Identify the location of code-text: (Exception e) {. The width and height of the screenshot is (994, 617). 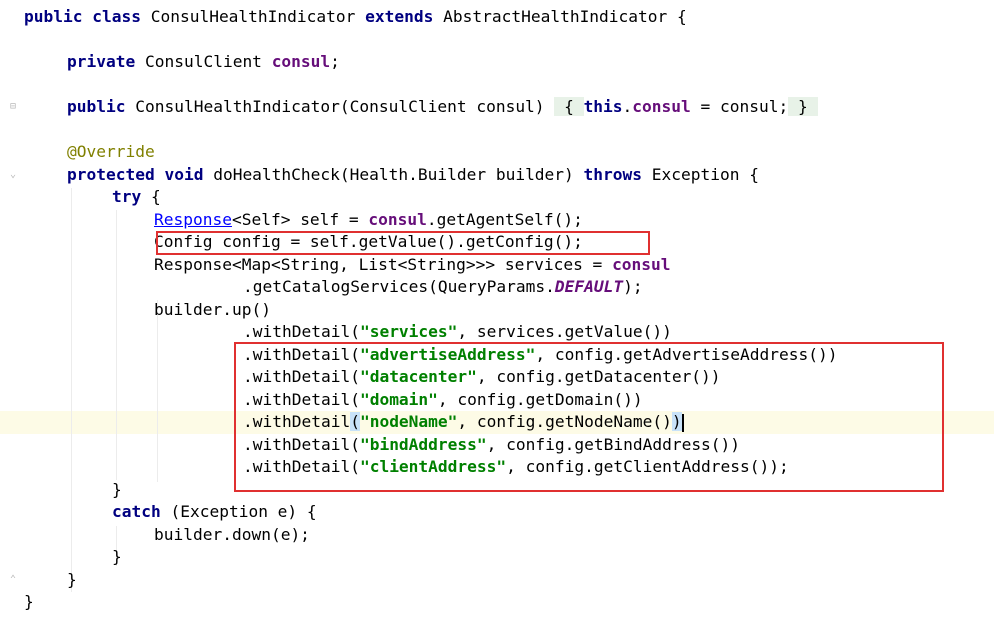
(238, 511).